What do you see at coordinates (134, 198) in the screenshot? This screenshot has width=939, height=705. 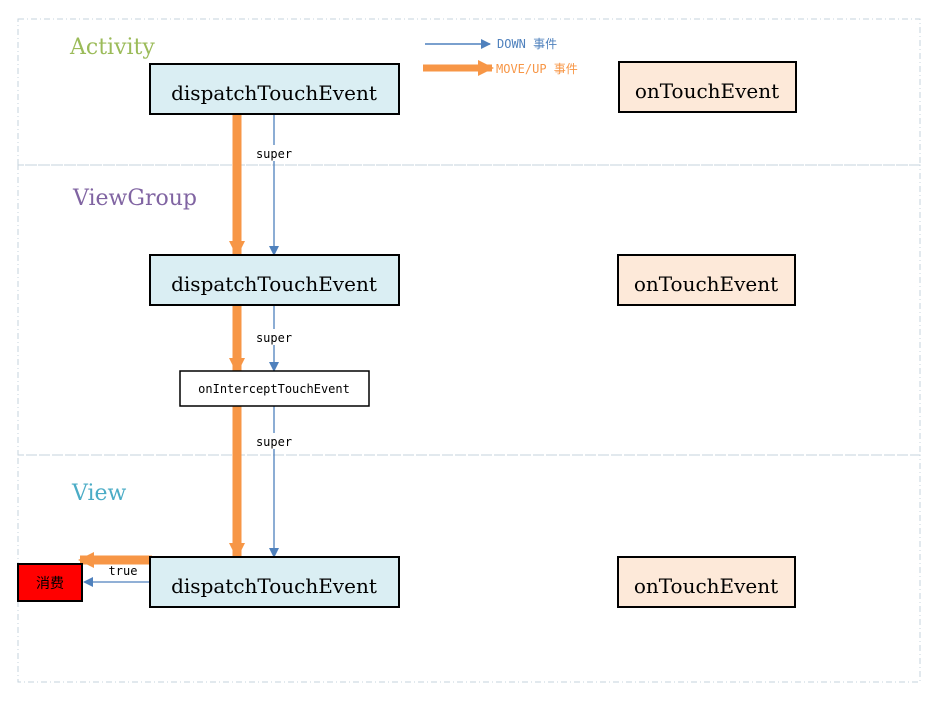 I see `viewgroup-label: ViewGroup` at bounding box center [134, 198].